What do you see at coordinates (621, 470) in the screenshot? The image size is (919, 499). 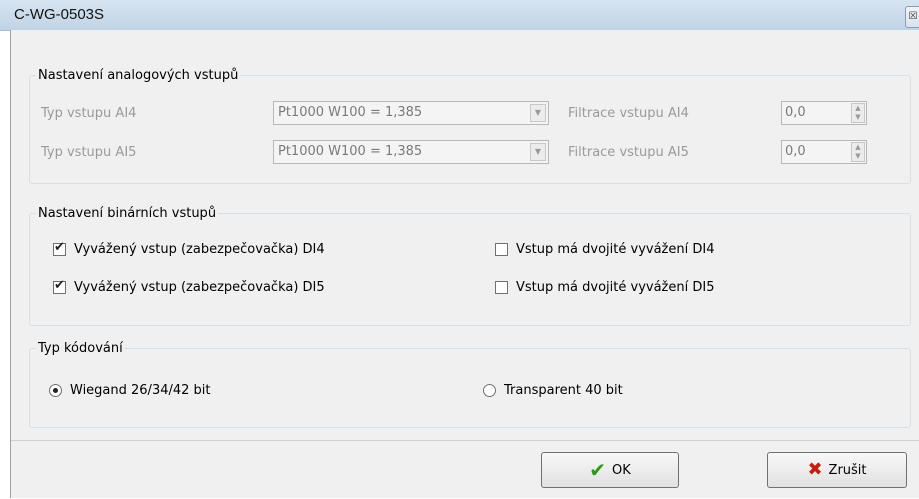 I see `ok-button-label: OK` at bounding box center [621, 470].